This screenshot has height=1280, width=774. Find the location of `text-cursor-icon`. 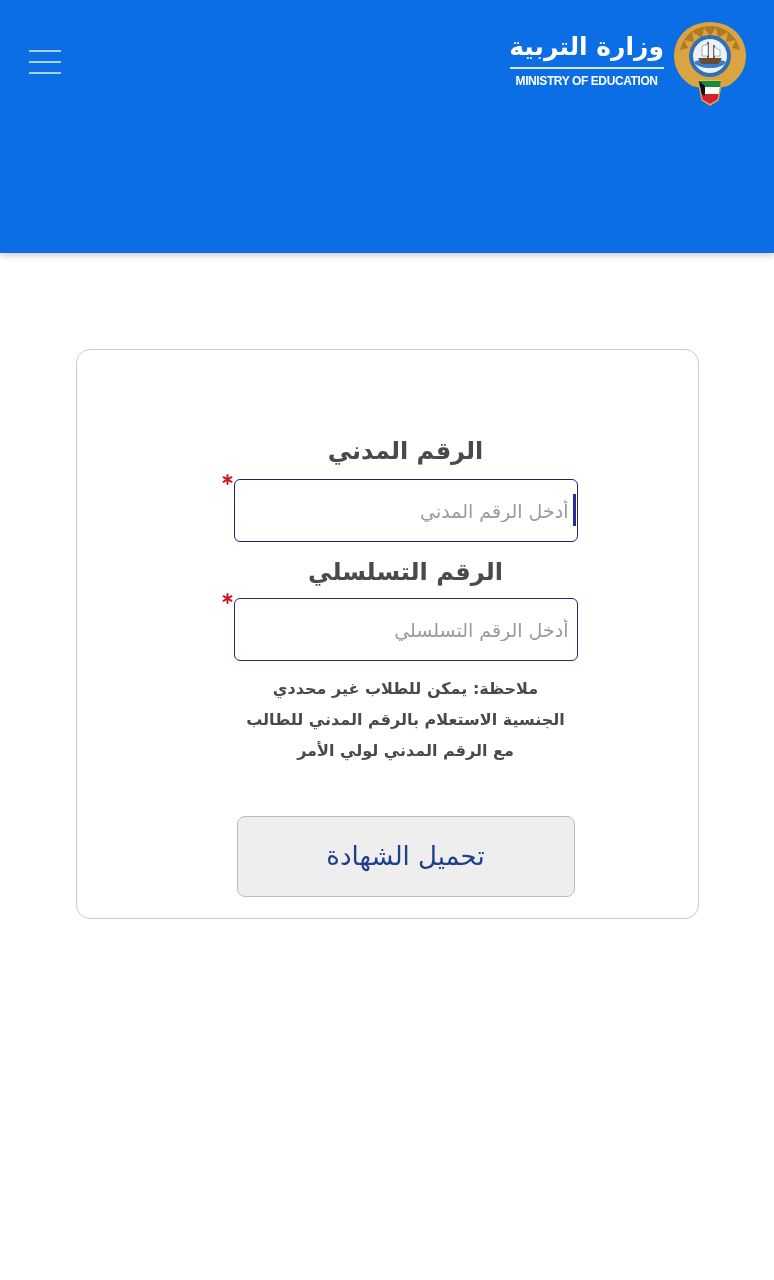

text-cursor-icon is located at coordinates (574, 510).